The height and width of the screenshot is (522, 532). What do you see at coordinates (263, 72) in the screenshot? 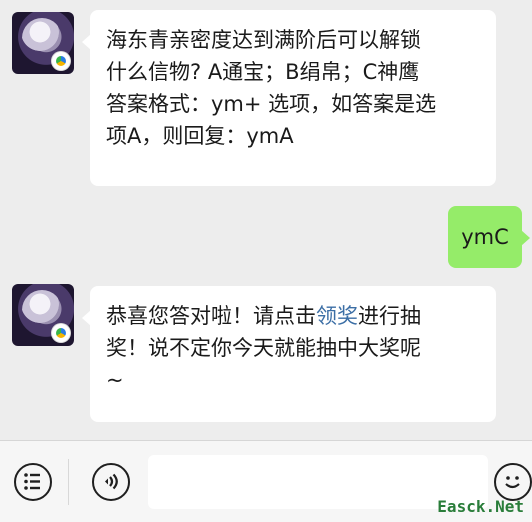
I see `message-line: 什么信物? A通宝；B绢帛；C神鹰` at bounding box center [263, 72].